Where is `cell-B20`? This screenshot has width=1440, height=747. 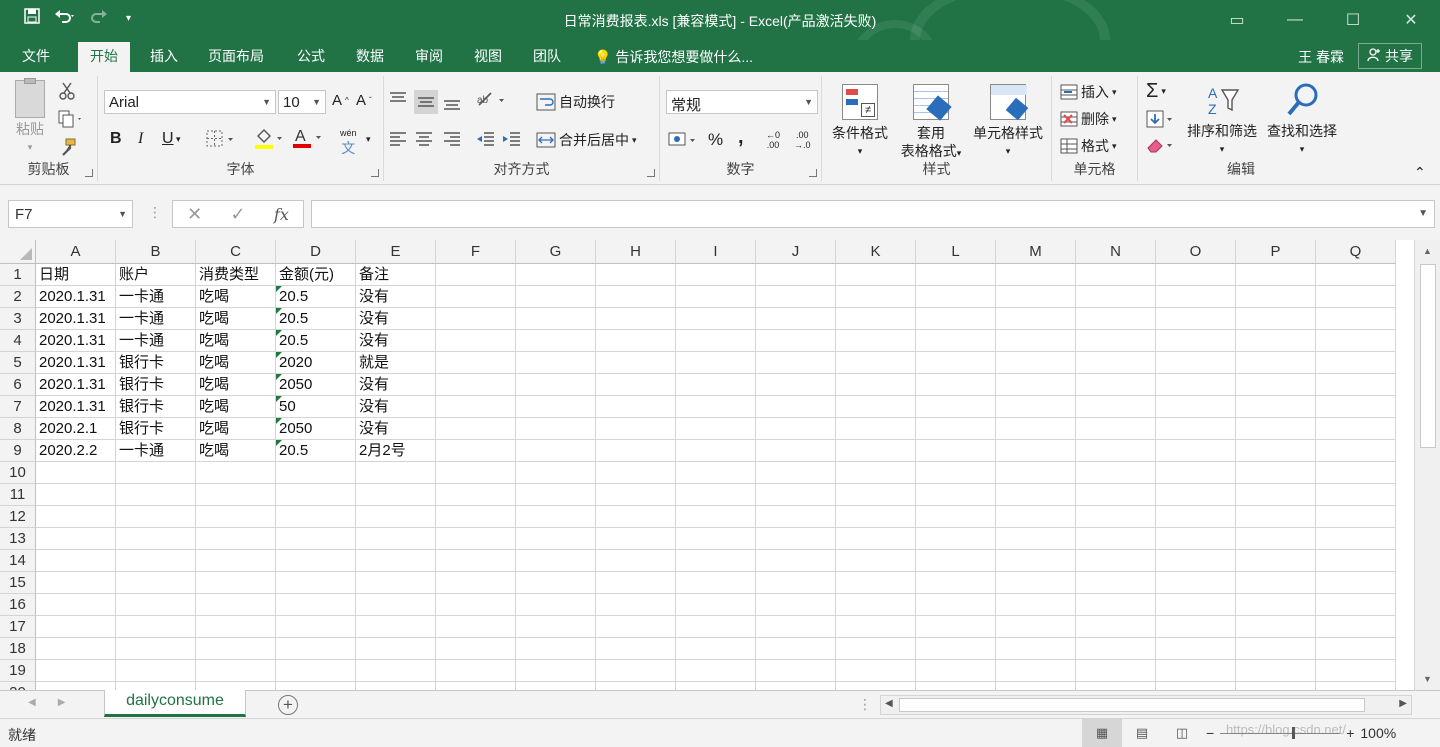
cell-B20 is located at coordinates (156, 686).